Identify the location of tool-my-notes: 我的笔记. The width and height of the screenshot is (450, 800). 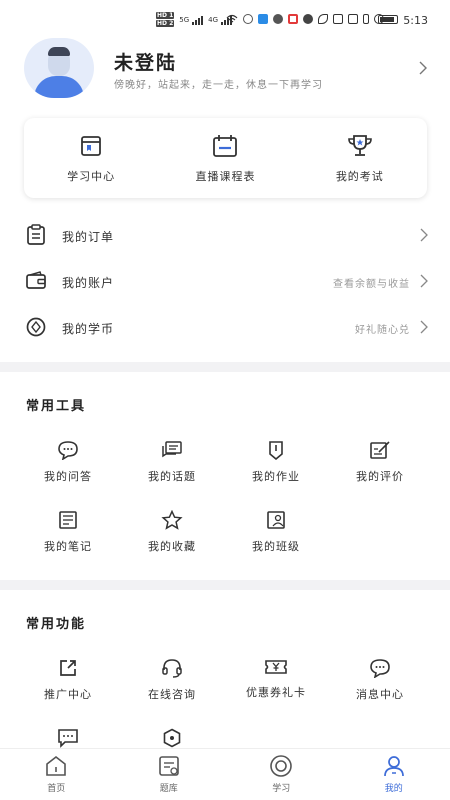
(68, 545).